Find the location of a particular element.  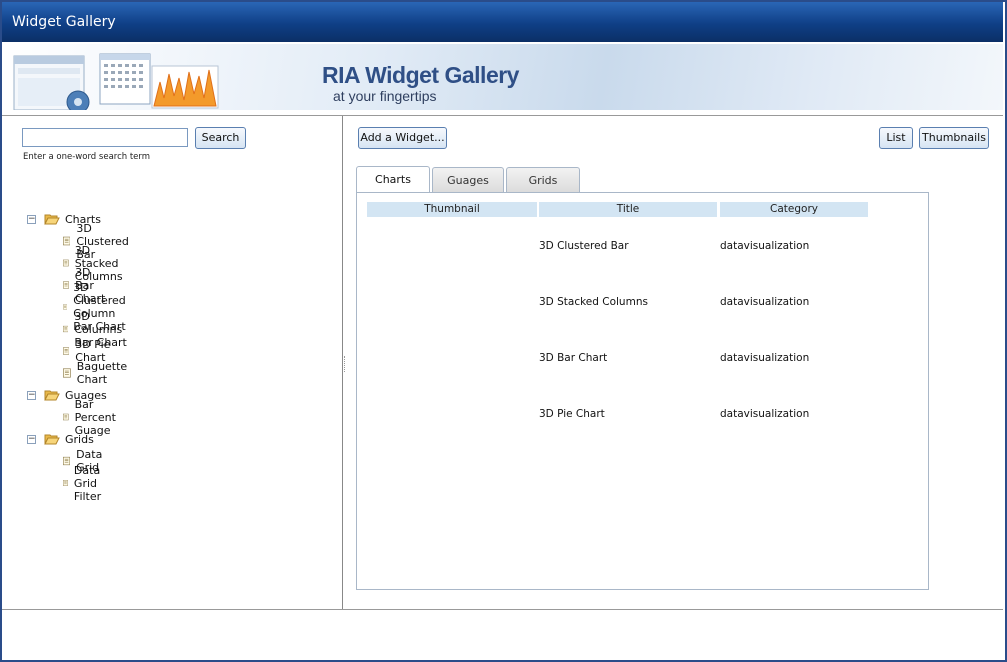

tree-group-grids: − Grids is located at coordinates (60, 439).